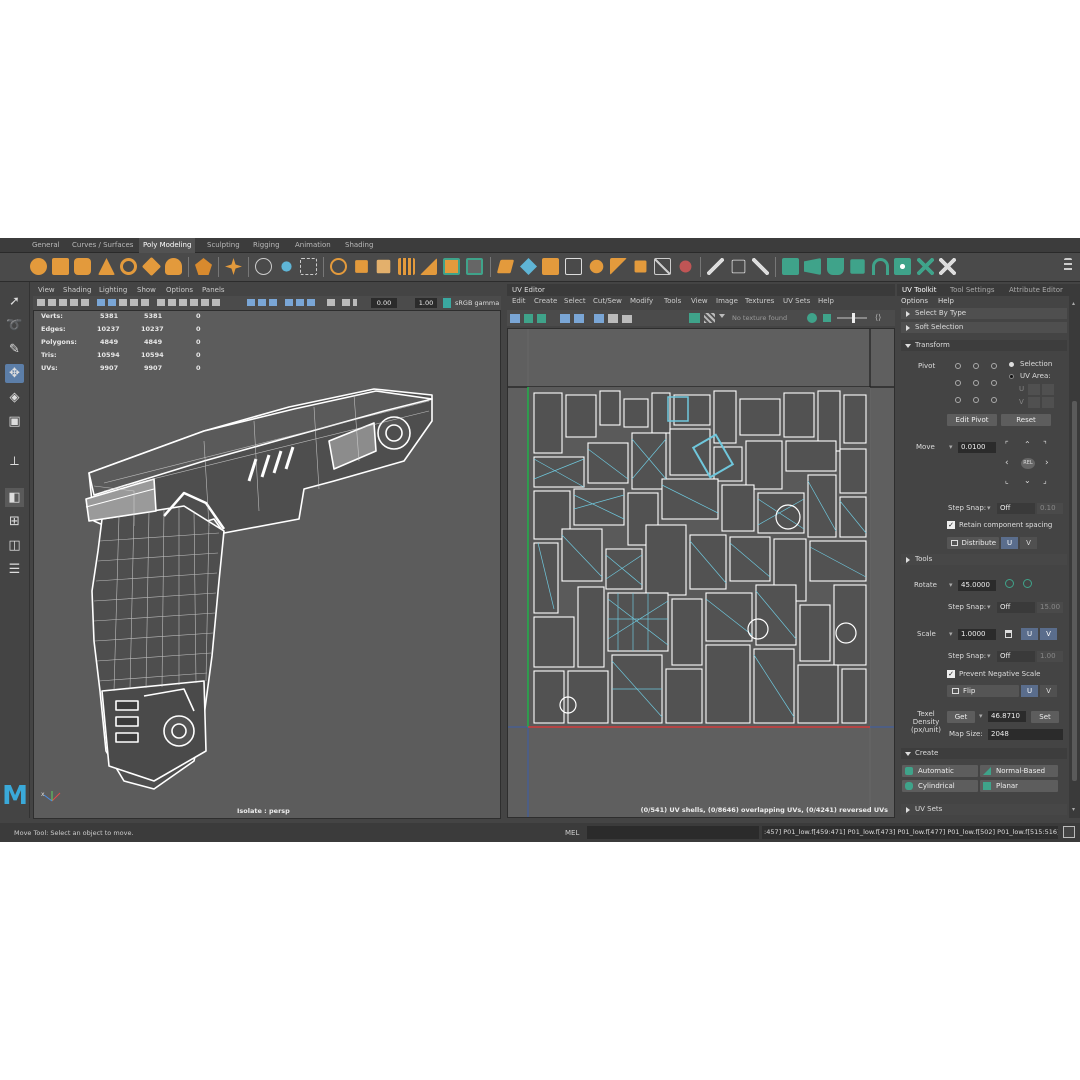 The image size is (1080, 1080). Describe the element at coordinates (14, 373) in the screenshot. I see `move-tool-icon: ✥` at that location.